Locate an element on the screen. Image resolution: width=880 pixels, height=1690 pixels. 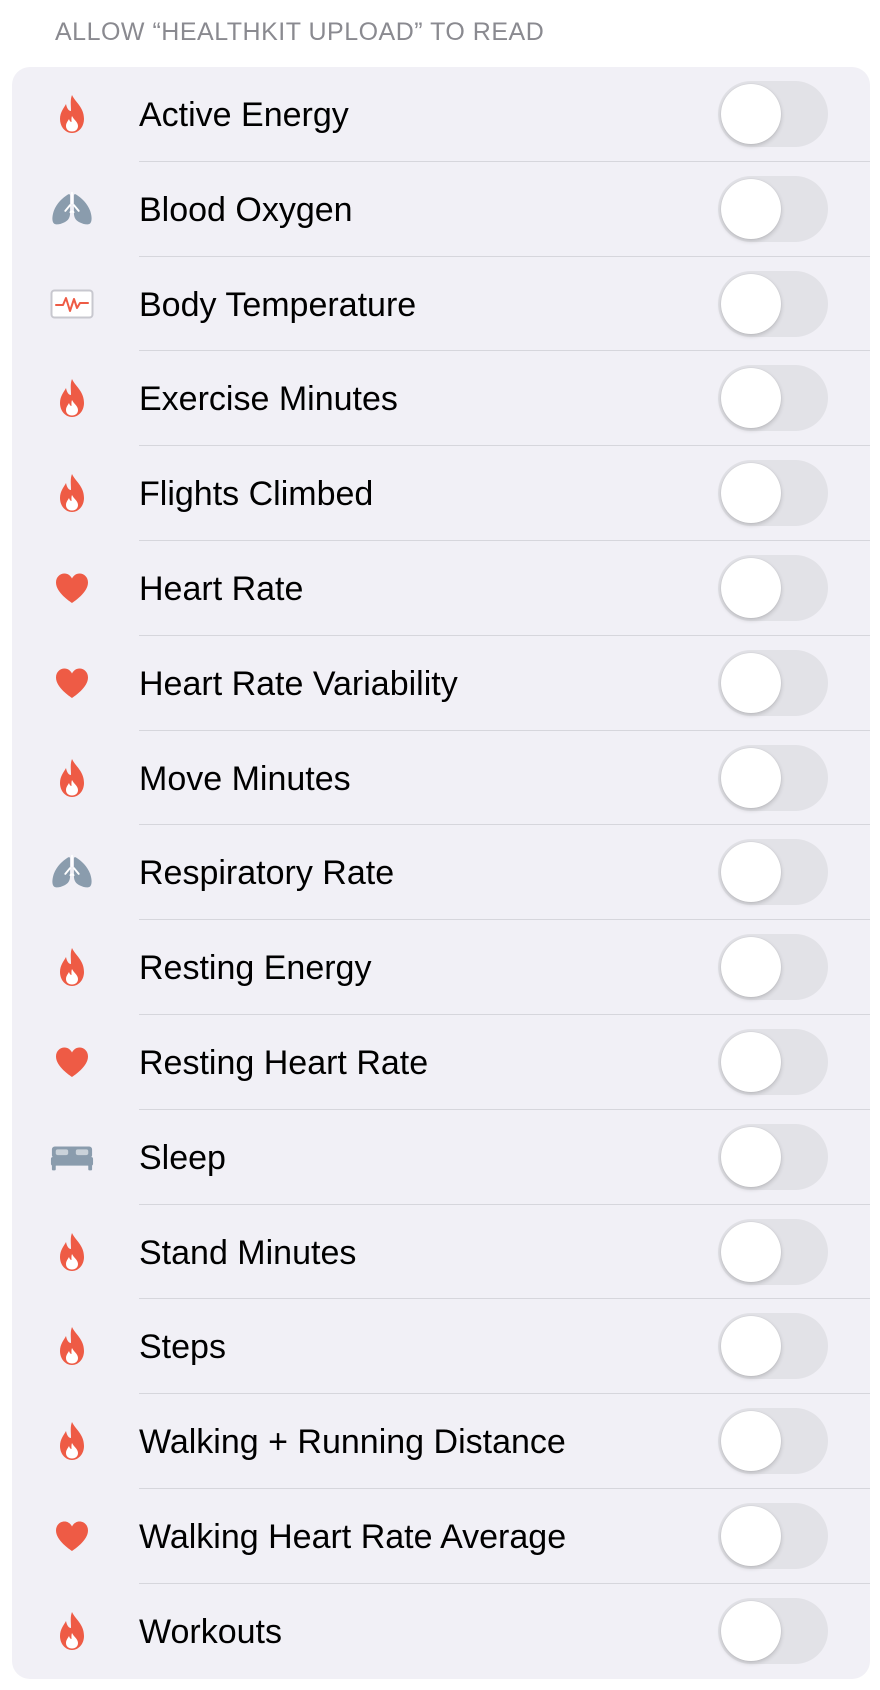
toggle-resting-heart-rate is located at coordinates (773, 1061).